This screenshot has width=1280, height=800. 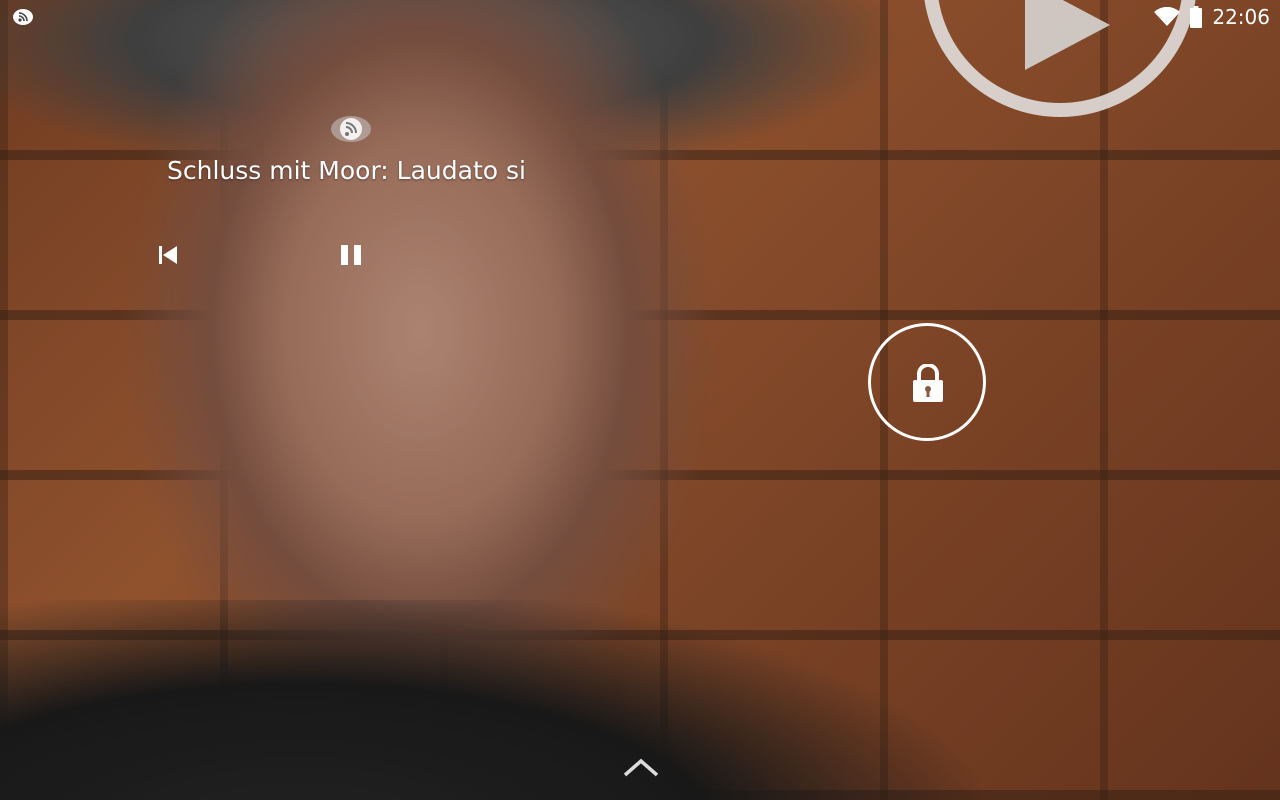 I want to click on podcast-cast-icon, so click(x=351, y=129).